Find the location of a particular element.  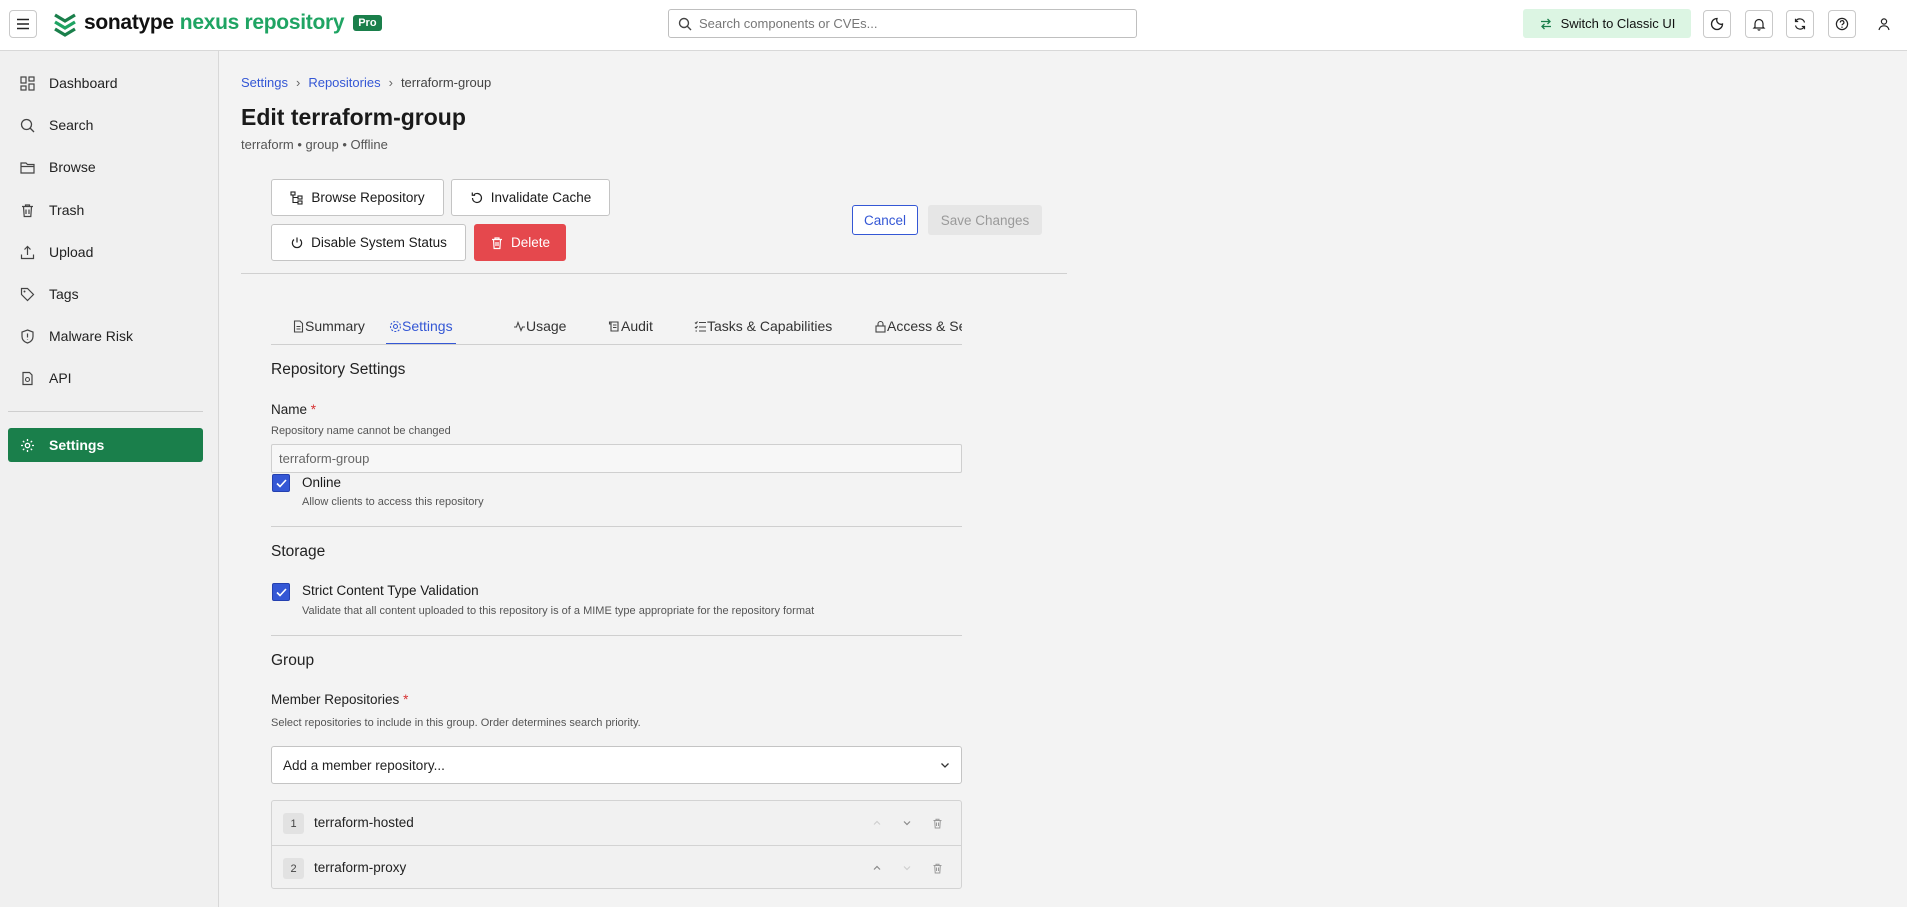

breadcrumb-settings-link: Settings is located at coordinates (264, 82).